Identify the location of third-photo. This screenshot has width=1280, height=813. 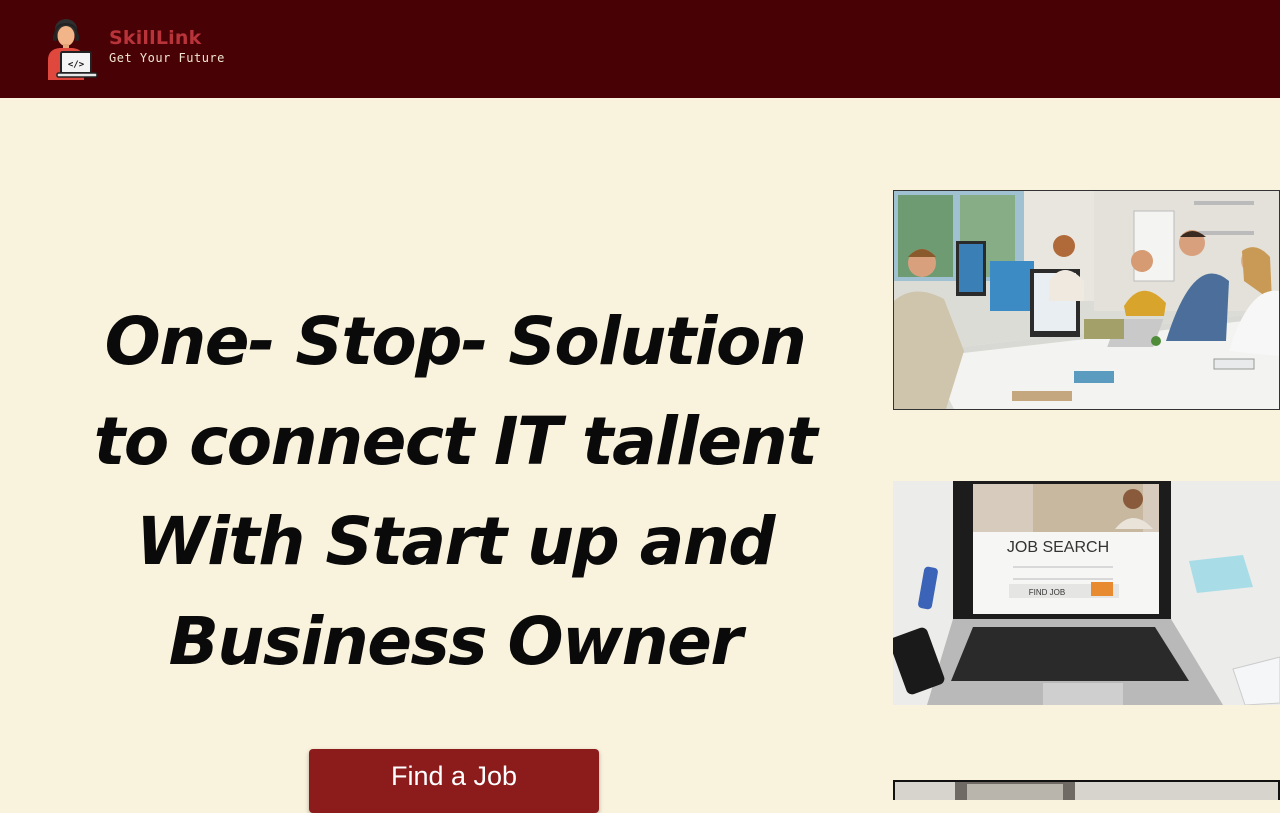
(1086, 790).